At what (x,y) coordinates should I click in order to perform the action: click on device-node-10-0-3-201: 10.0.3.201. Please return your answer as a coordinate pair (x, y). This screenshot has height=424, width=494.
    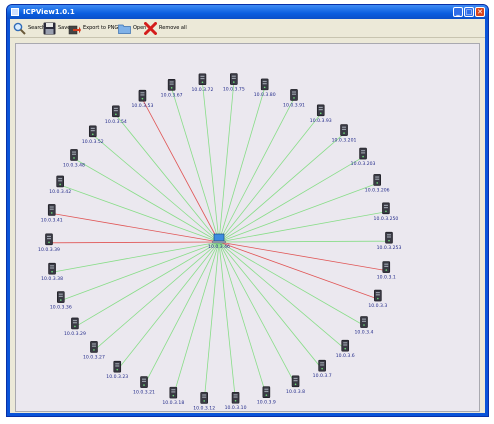
    Looking at the image, I should click on (344, 134).